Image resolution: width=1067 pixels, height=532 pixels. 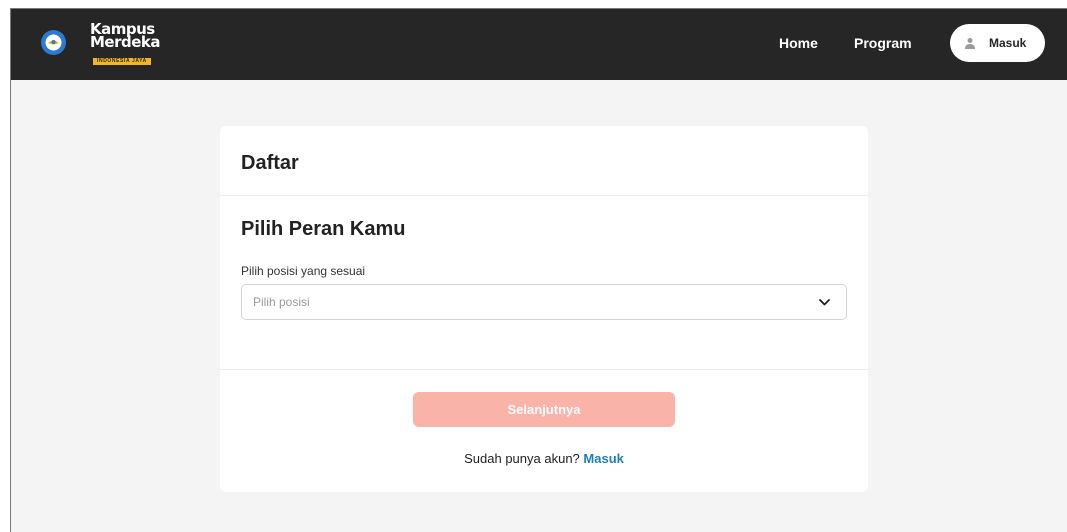 I want to click on position-field-label: Pilih posisi yang sesuai, so click(x=303, y=271).